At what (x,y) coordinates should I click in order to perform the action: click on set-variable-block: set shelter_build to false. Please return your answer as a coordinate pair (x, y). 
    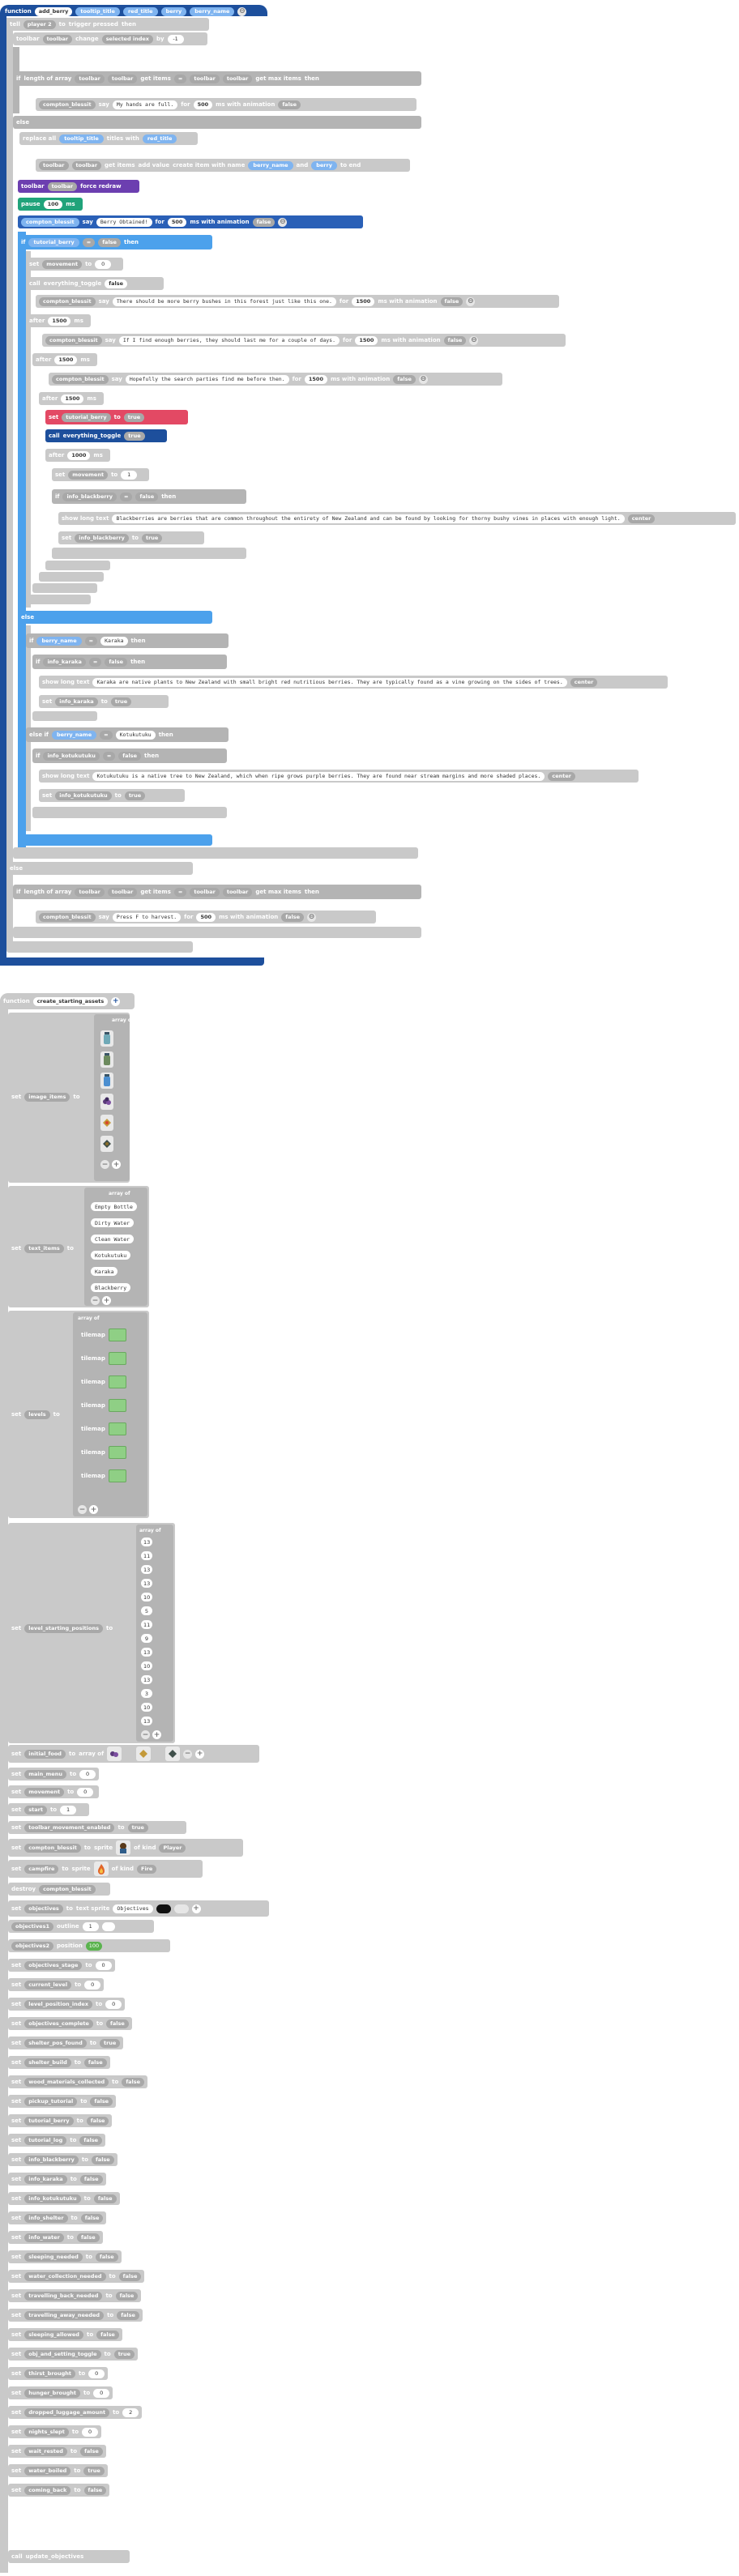
    Looking at the image, I should click on (59, 2062).